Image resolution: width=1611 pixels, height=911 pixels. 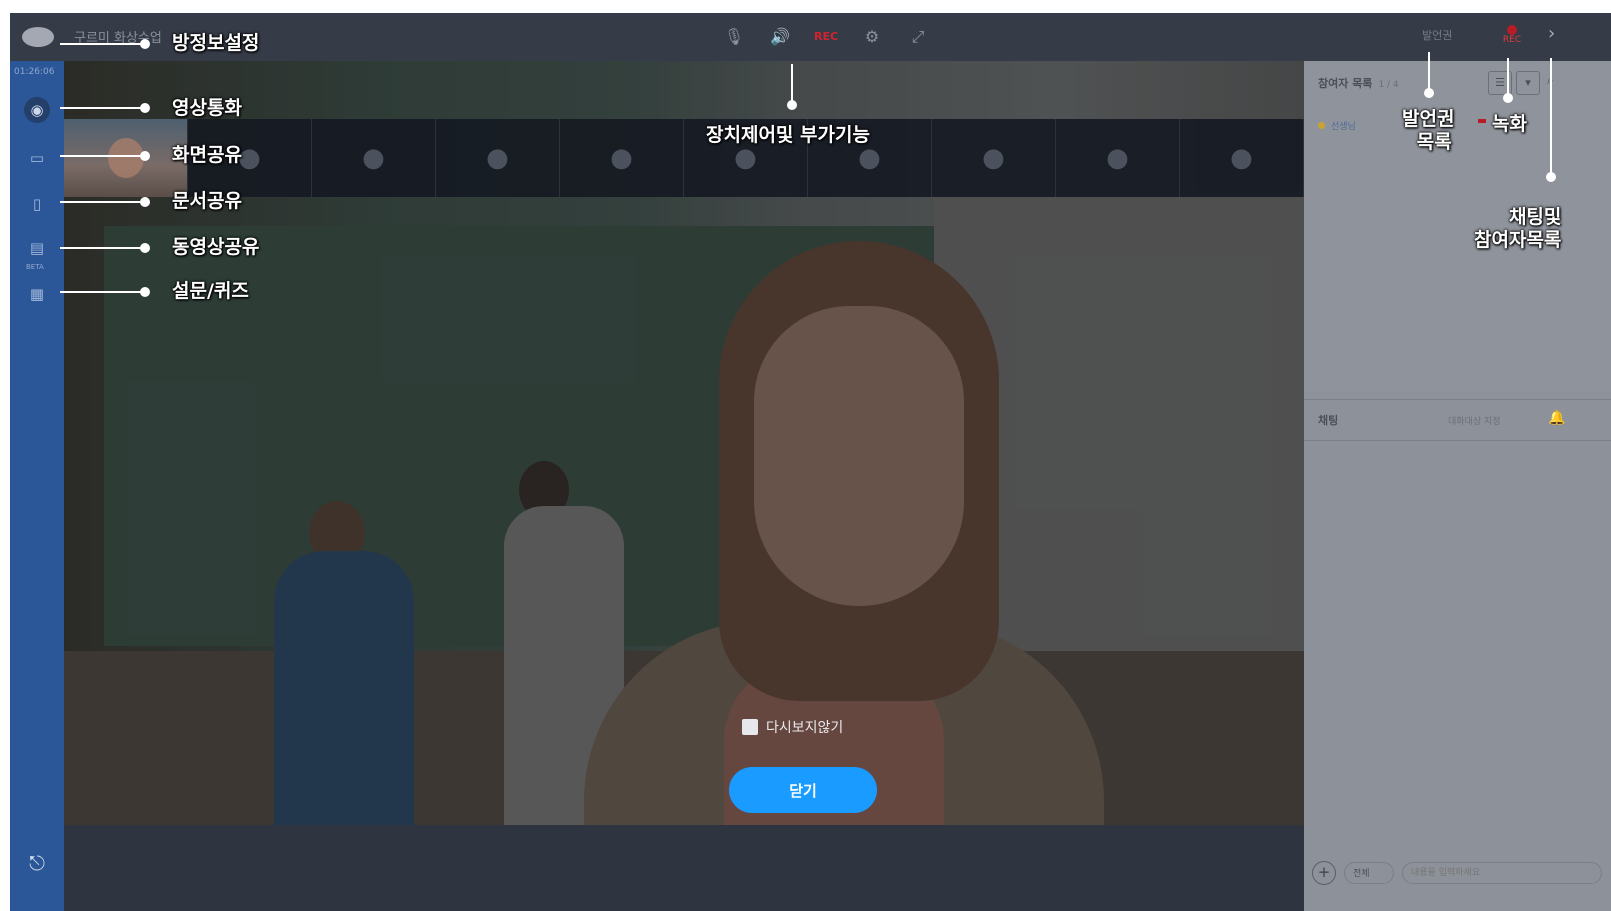 I want to click on callout-screen-share: 화면공유, so click(x=207, y=155).